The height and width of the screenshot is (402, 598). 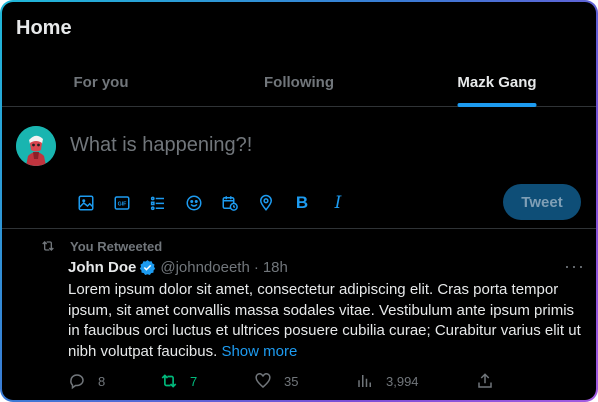 What do you see at coordinates (116, 246) in the screenshot?
I see `retweet-context-label: You Retweeted` at bounding box center [116, 246].